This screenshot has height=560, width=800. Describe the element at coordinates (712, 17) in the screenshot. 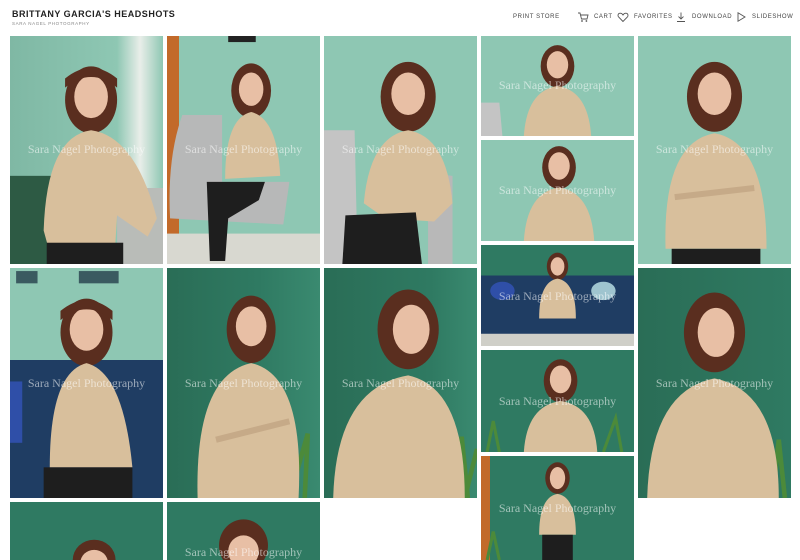

I see `download-label: DOWNLOAD` at that location.